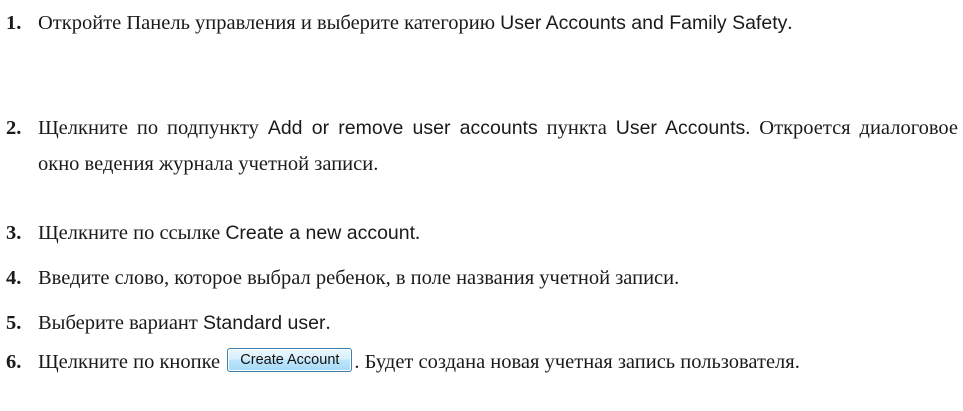  I want to click on ui-term: Create a new account, so click(320, 233).